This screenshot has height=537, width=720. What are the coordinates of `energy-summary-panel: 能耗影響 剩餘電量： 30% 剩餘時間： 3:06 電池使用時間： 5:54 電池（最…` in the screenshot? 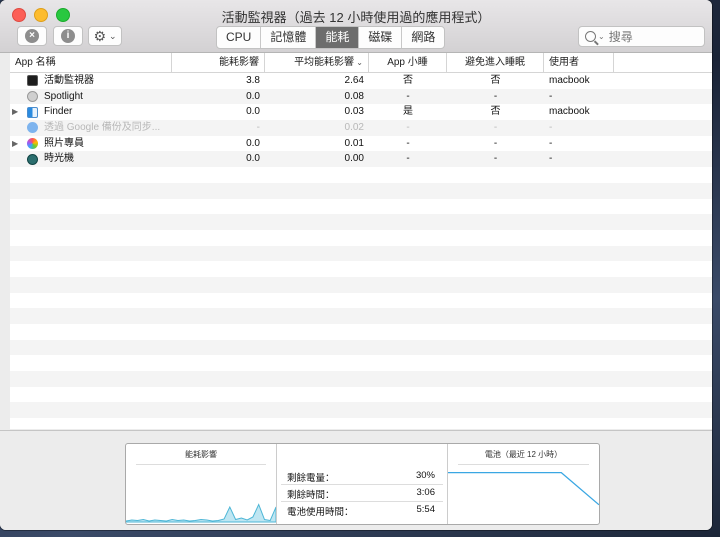 It's located at (362, 484).